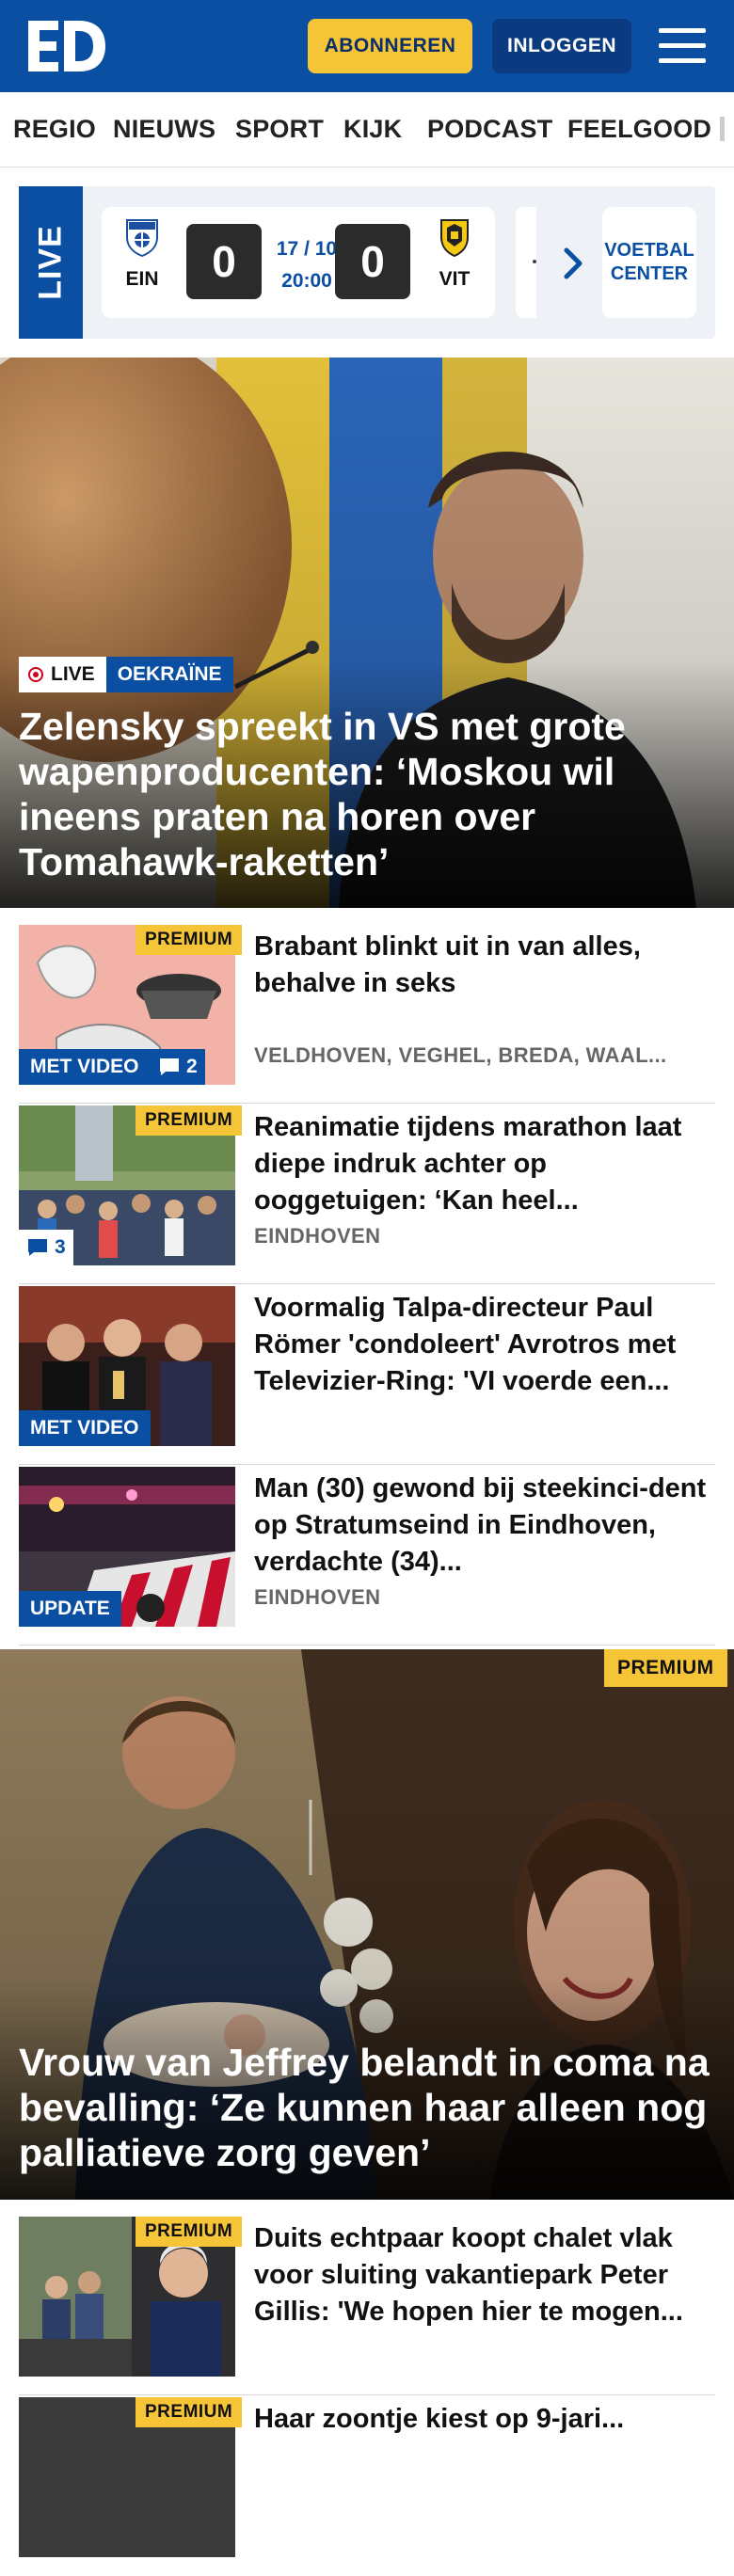  I want to click on vitesse-crest-icon, so click(454, 238).